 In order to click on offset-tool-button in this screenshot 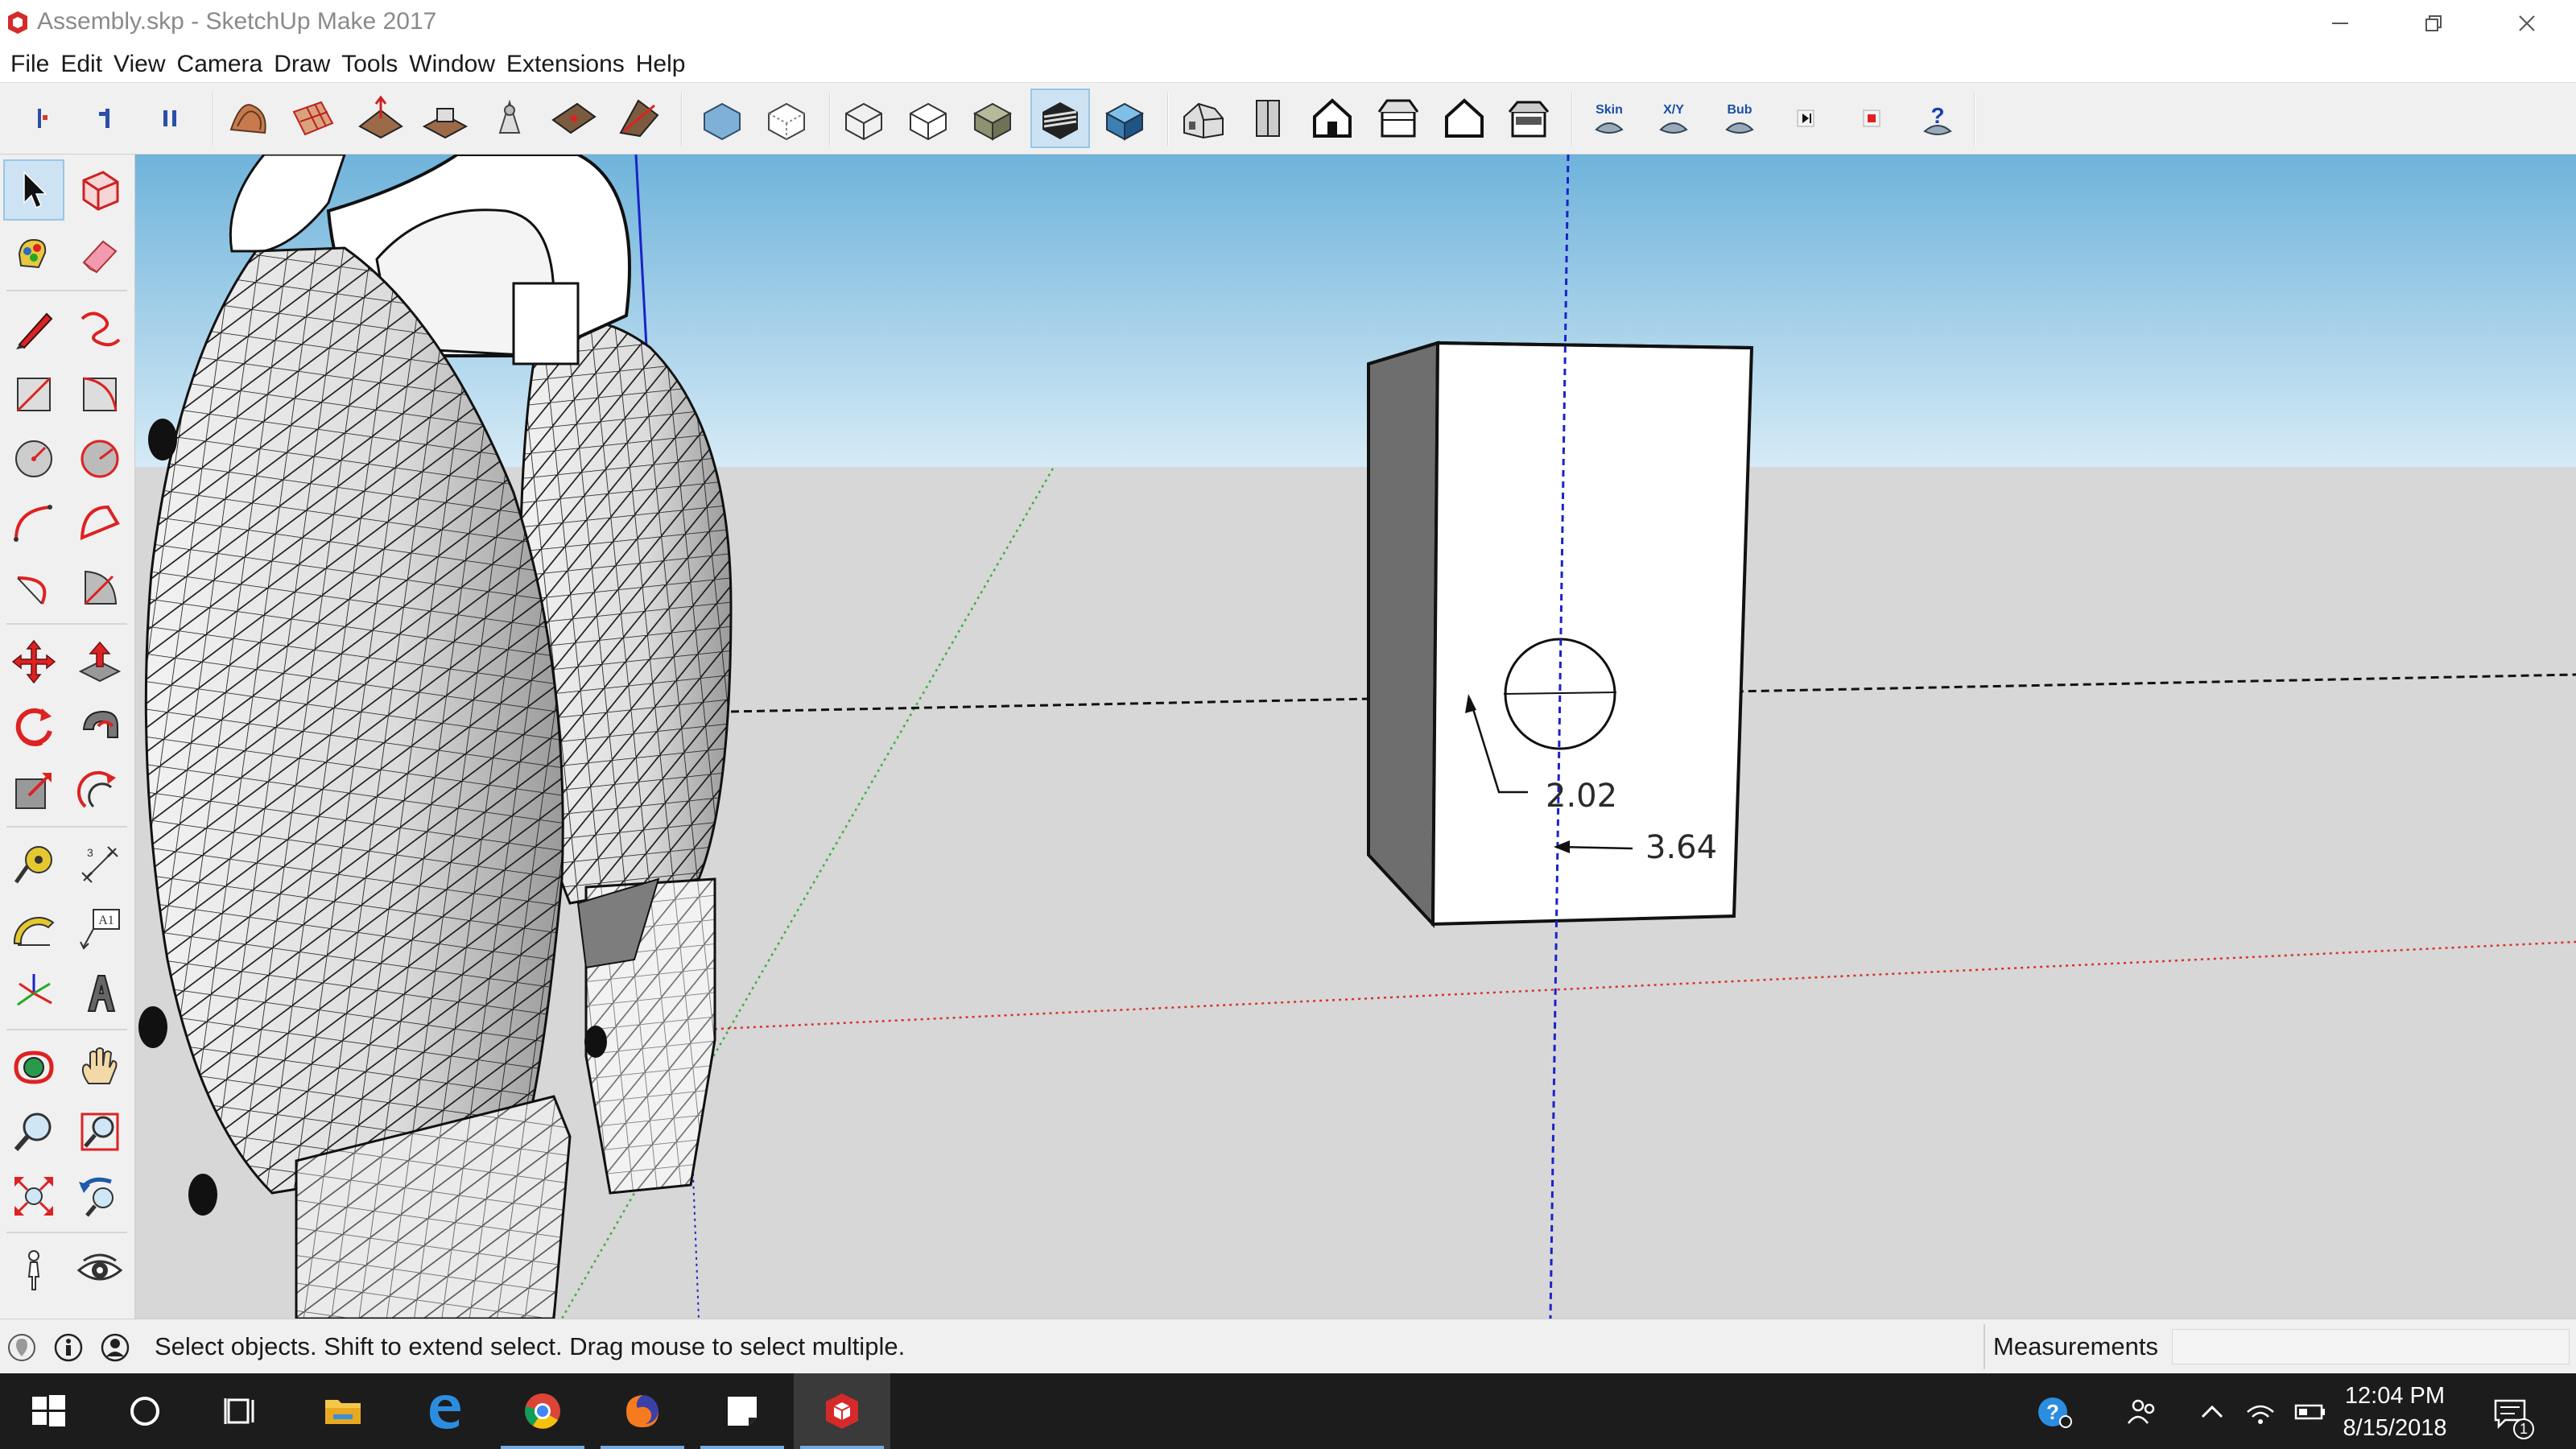, I will do `click(99, 790)`.